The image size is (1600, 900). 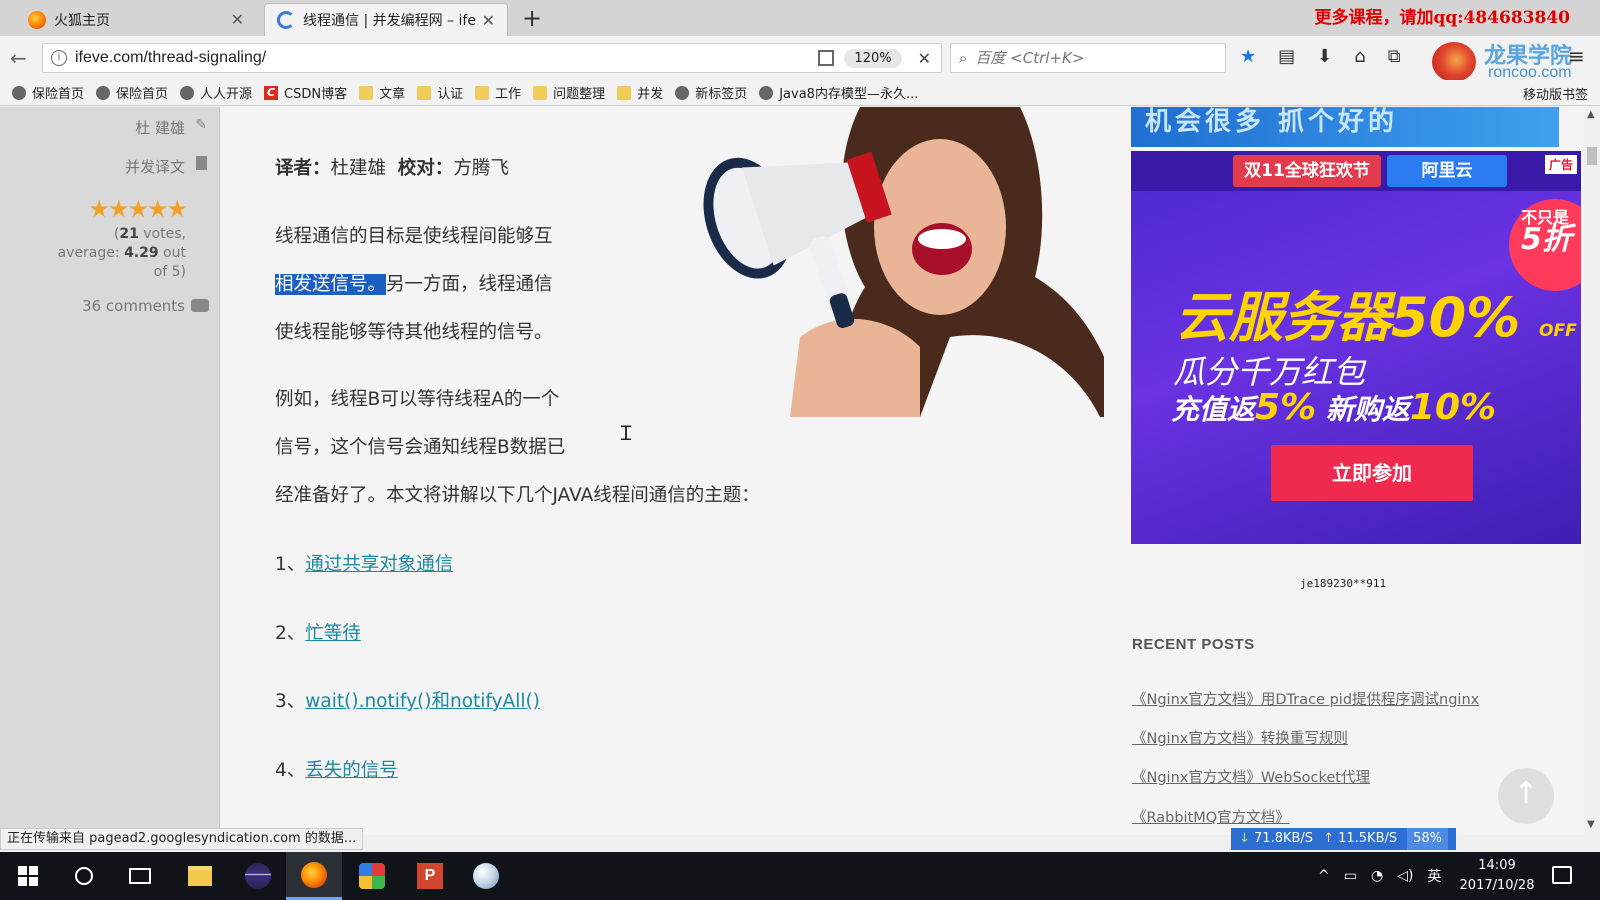 What do you see at coordinates (1591, 114) in the screenshot?
I see `scroll-up-icon: ▲` at bounding box center [1591, 114].